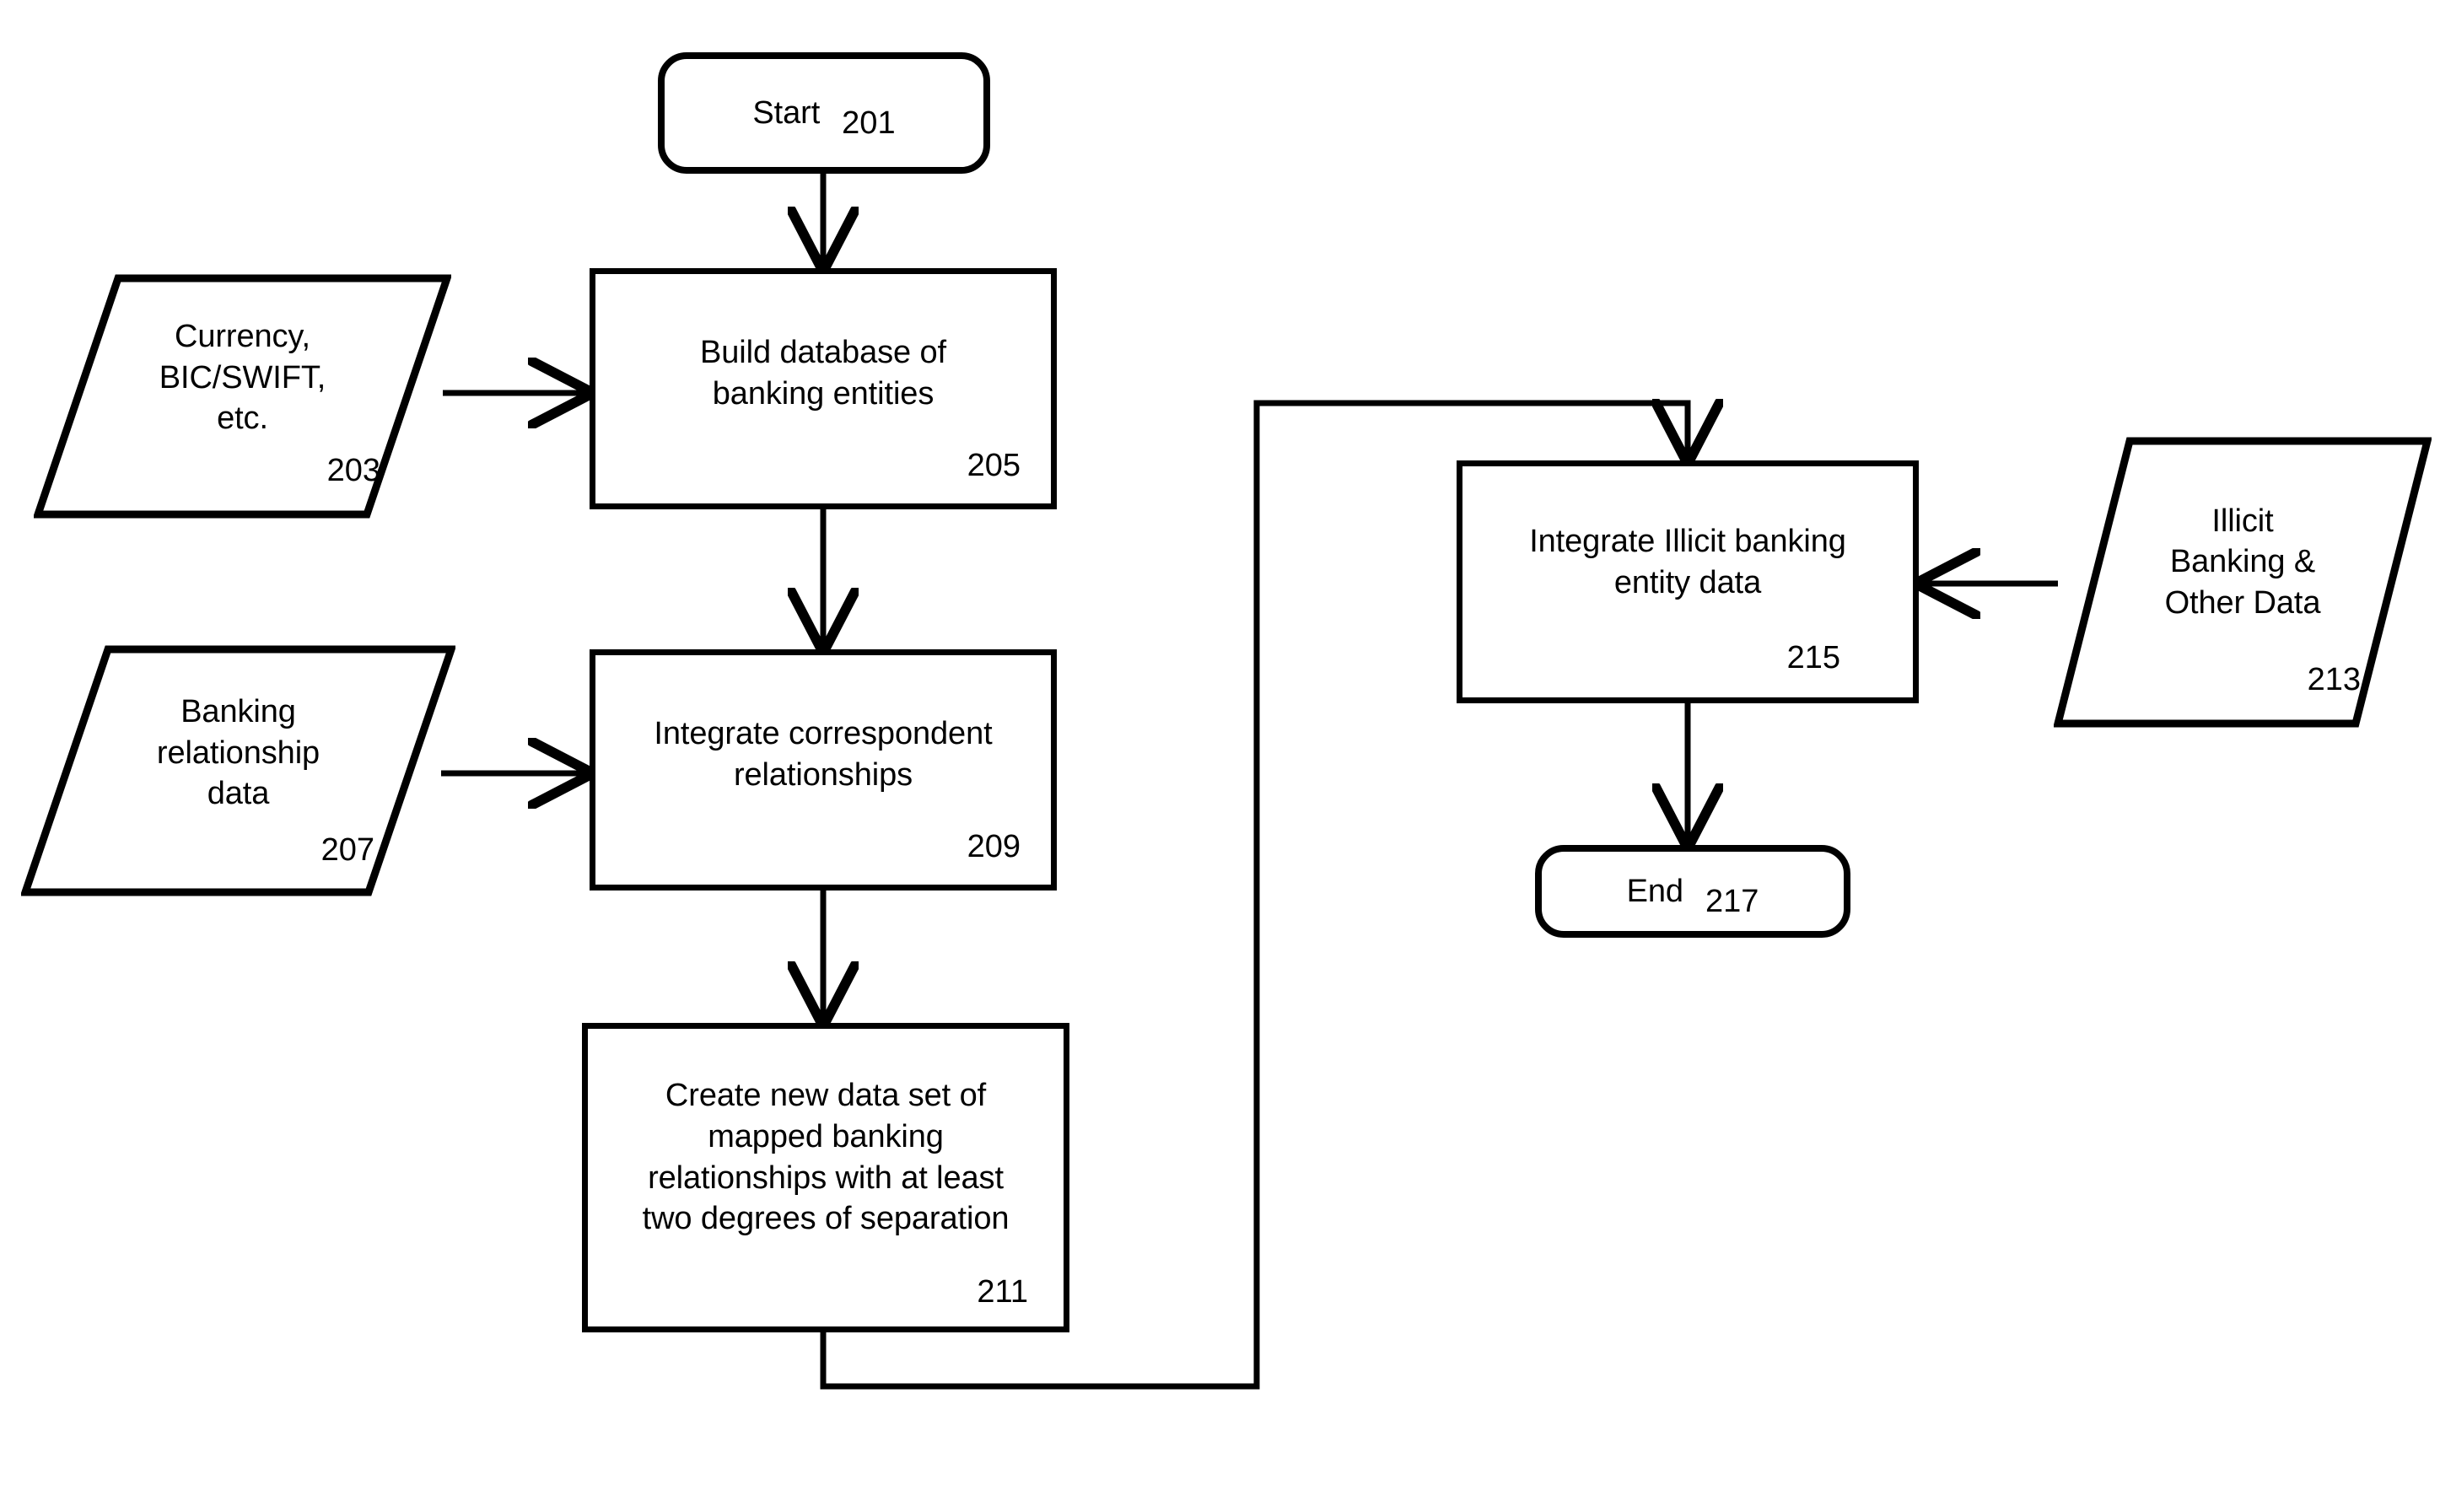 The width and height of the screenshot is (2440, 1512). I want to click on node-currency-input: Currency, BIC/SWIFT, etc. 203, so click(242, 397).